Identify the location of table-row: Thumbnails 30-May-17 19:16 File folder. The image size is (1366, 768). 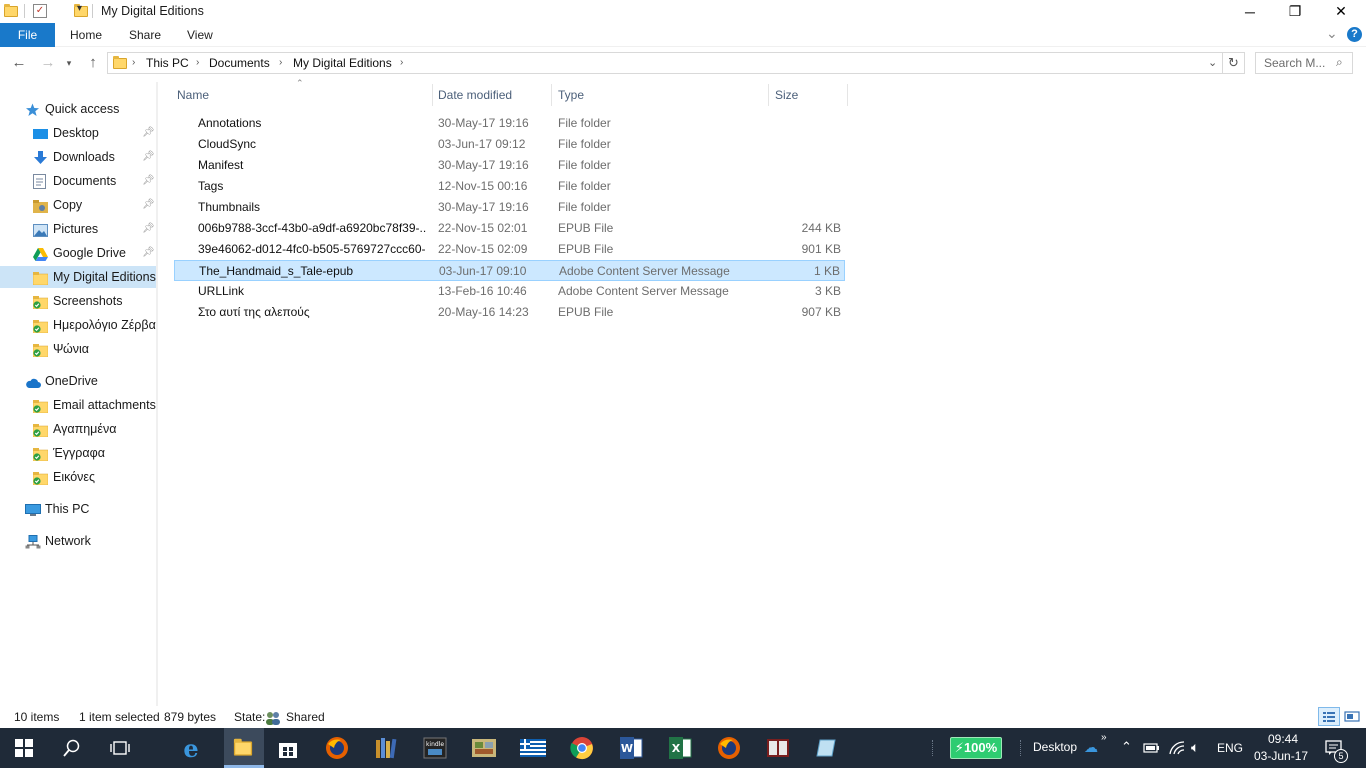
(509, 207).